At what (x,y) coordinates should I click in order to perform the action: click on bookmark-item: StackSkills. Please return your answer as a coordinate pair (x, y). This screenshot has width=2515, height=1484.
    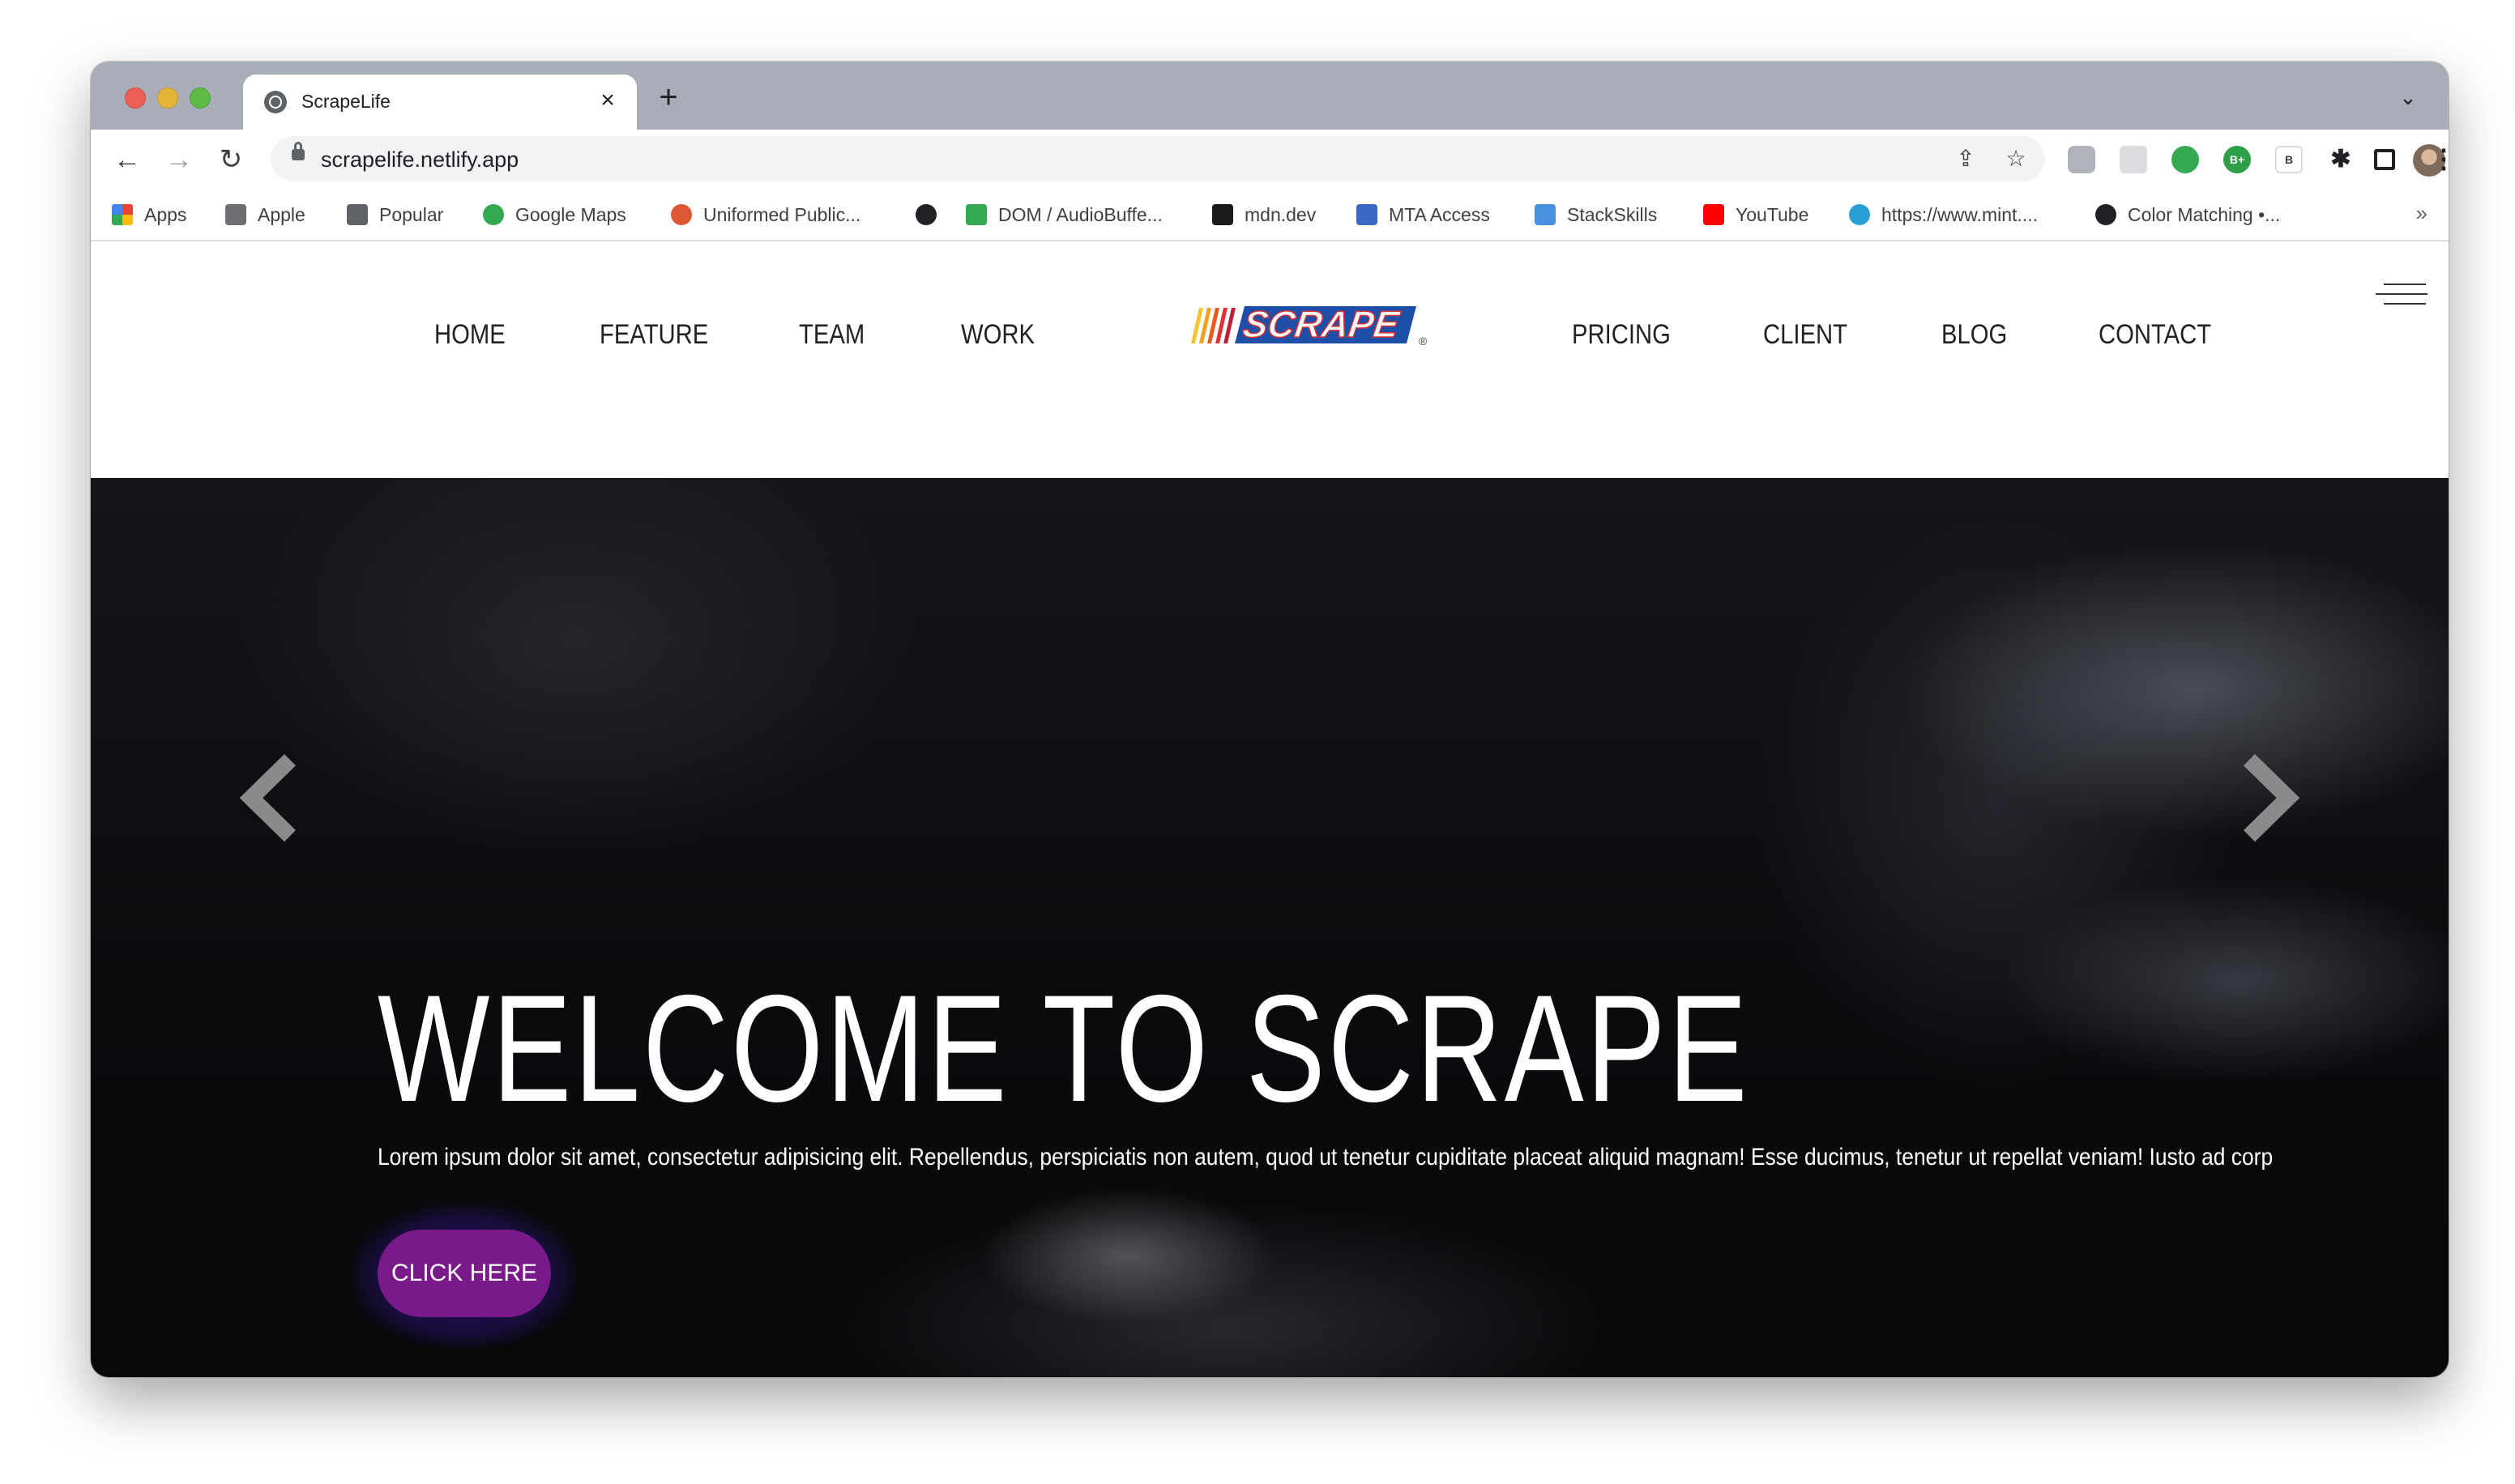
    Looking at the image, I should click on (1596, 214).